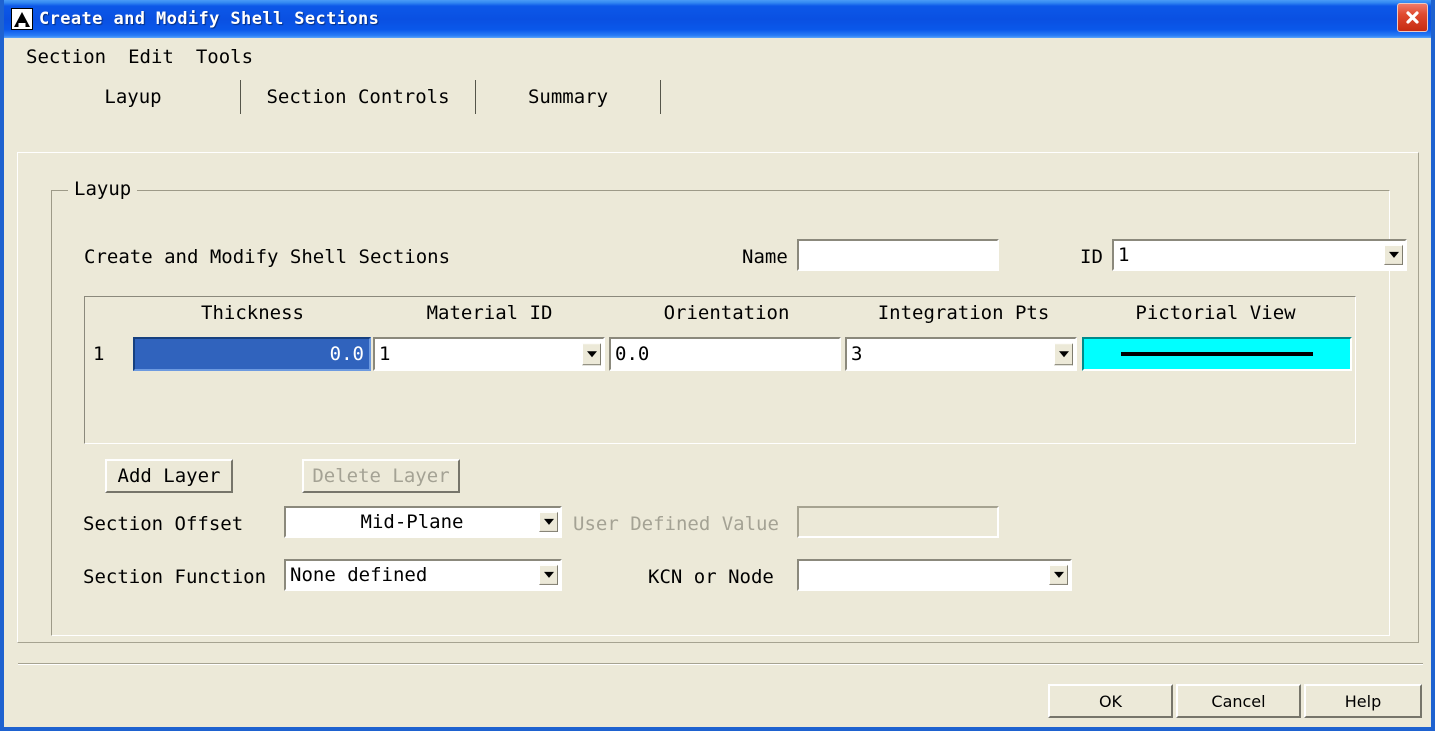 Image resolution: width=1435 pixels, height=731 pixels. I want to click on close-icon, so click(1412, 17).